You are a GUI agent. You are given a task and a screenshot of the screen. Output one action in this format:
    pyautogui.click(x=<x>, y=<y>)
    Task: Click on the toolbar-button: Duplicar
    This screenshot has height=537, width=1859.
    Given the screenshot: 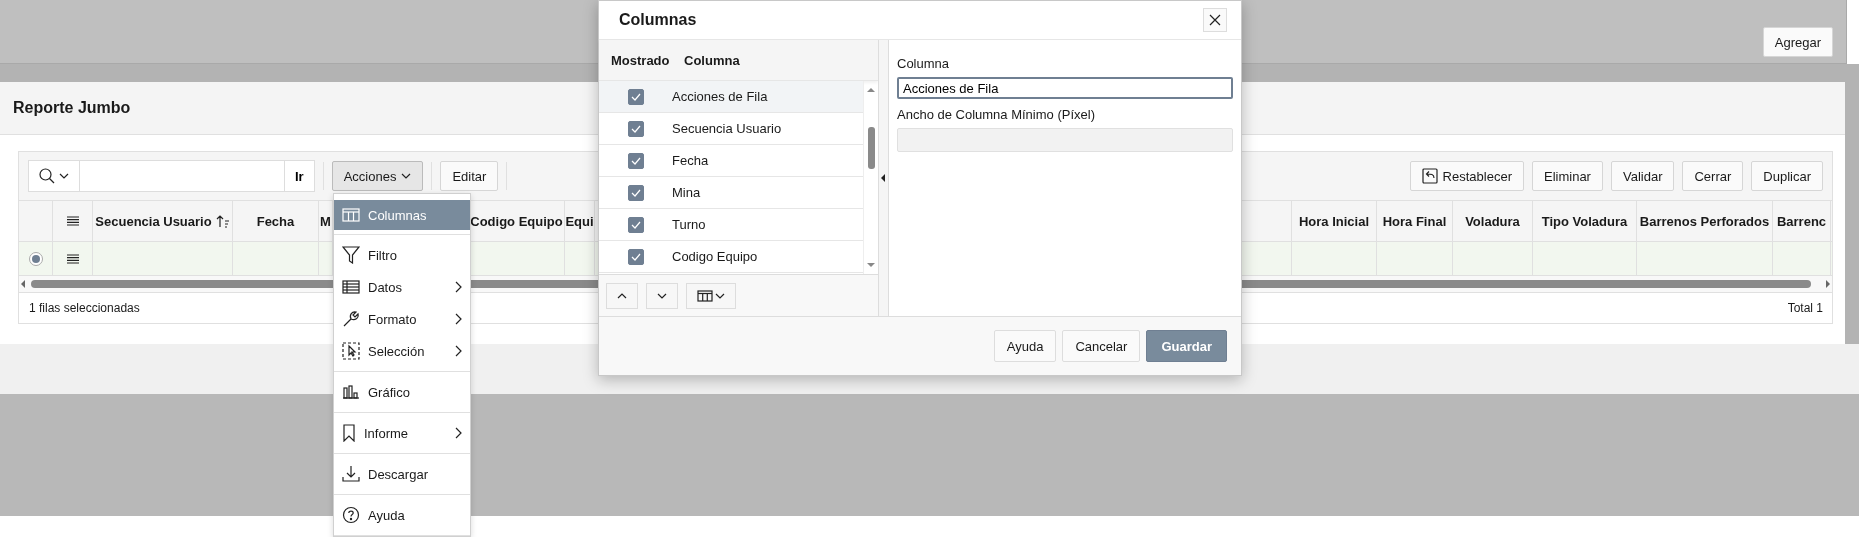 What is the action you would take?
    pyautogui.click(x=1787, y=176)
    